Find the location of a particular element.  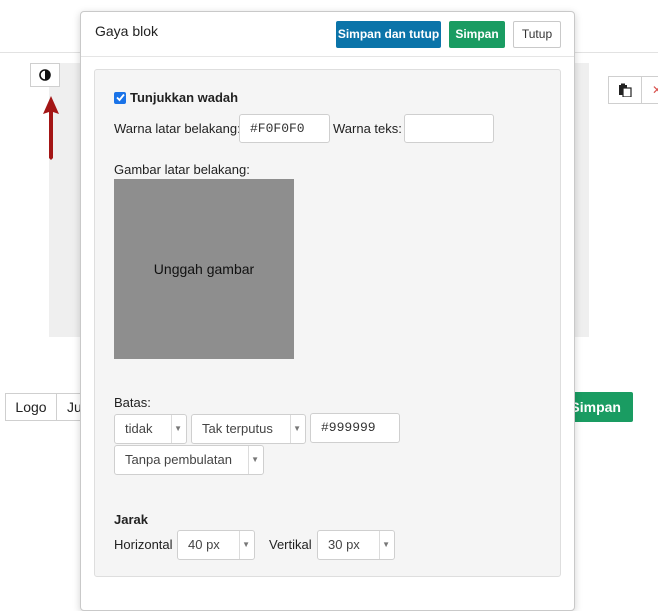

checkbox-checked-icon is located at coordinates (120, 97).